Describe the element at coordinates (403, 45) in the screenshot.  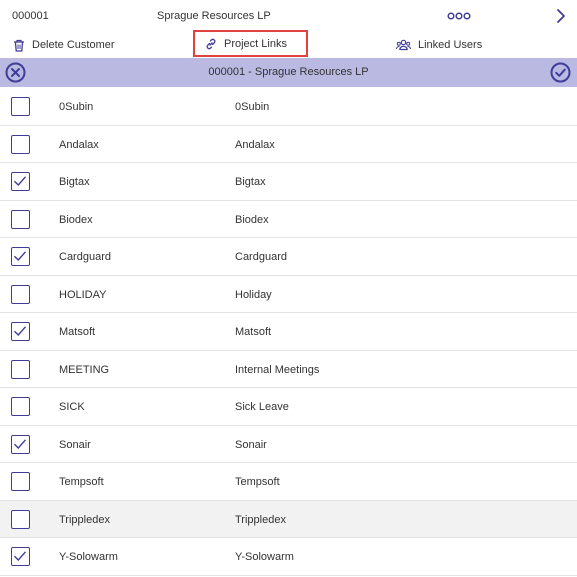
I see `users-icon` at that location.